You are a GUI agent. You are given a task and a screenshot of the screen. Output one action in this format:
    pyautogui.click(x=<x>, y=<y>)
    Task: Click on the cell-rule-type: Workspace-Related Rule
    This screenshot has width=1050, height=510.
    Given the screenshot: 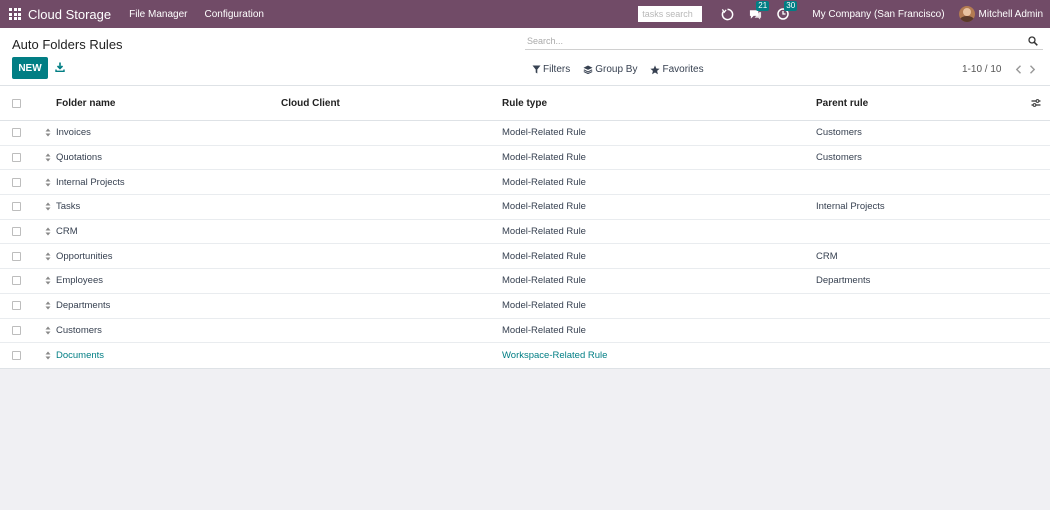 What is the action you would take?
    pyautogui.click(x=554, y=355)
    